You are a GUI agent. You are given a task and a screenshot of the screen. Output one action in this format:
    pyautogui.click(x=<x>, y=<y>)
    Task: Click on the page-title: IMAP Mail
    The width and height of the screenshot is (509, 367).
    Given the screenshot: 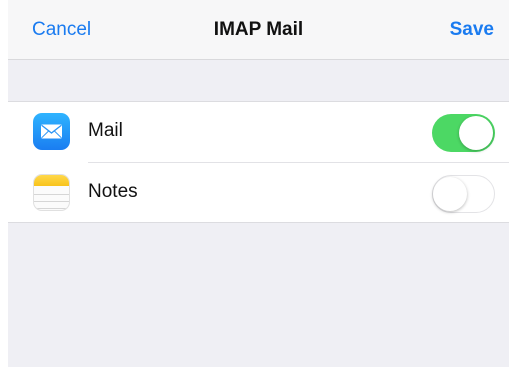 What is the action you would take?
    pyautogui.click(x=258, y=29)
    